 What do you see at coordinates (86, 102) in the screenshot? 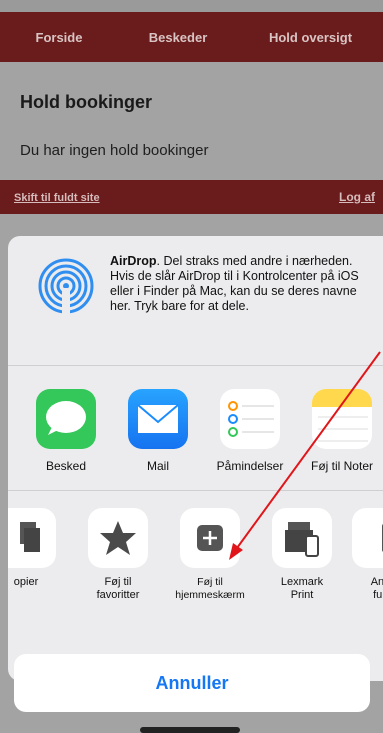
I see `page-title: Hold bookinger` at bounding box center [86, 102].